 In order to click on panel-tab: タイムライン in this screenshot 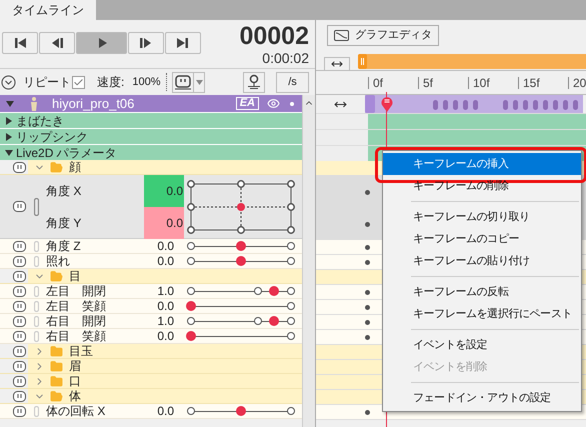, I will do `click(48, 10)`.